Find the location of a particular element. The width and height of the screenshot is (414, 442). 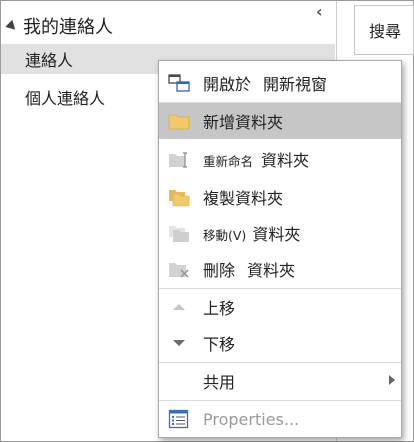

menu-item-label: 移動(V) 資料夾 is located at coordinates (252, 234).